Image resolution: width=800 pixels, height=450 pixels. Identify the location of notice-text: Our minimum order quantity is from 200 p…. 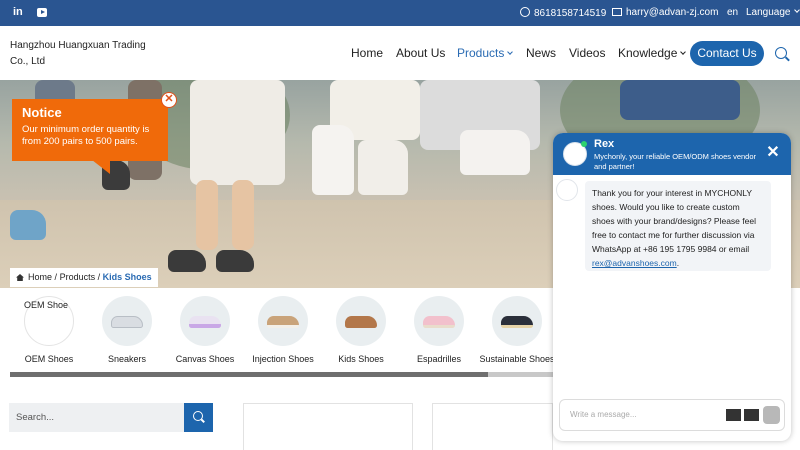
(86, 135).